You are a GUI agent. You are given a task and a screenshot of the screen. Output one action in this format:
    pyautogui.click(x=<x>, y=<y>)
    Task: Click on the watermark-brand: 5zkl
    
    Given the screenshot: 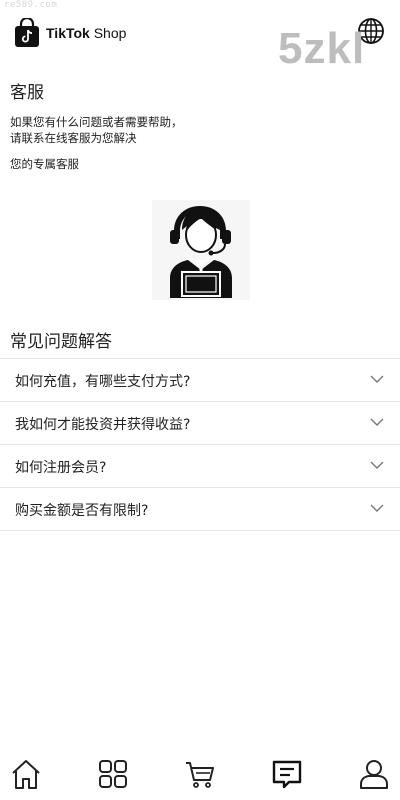 What is the action you would take?
    pyautogui.click(x=322, y=48)
    